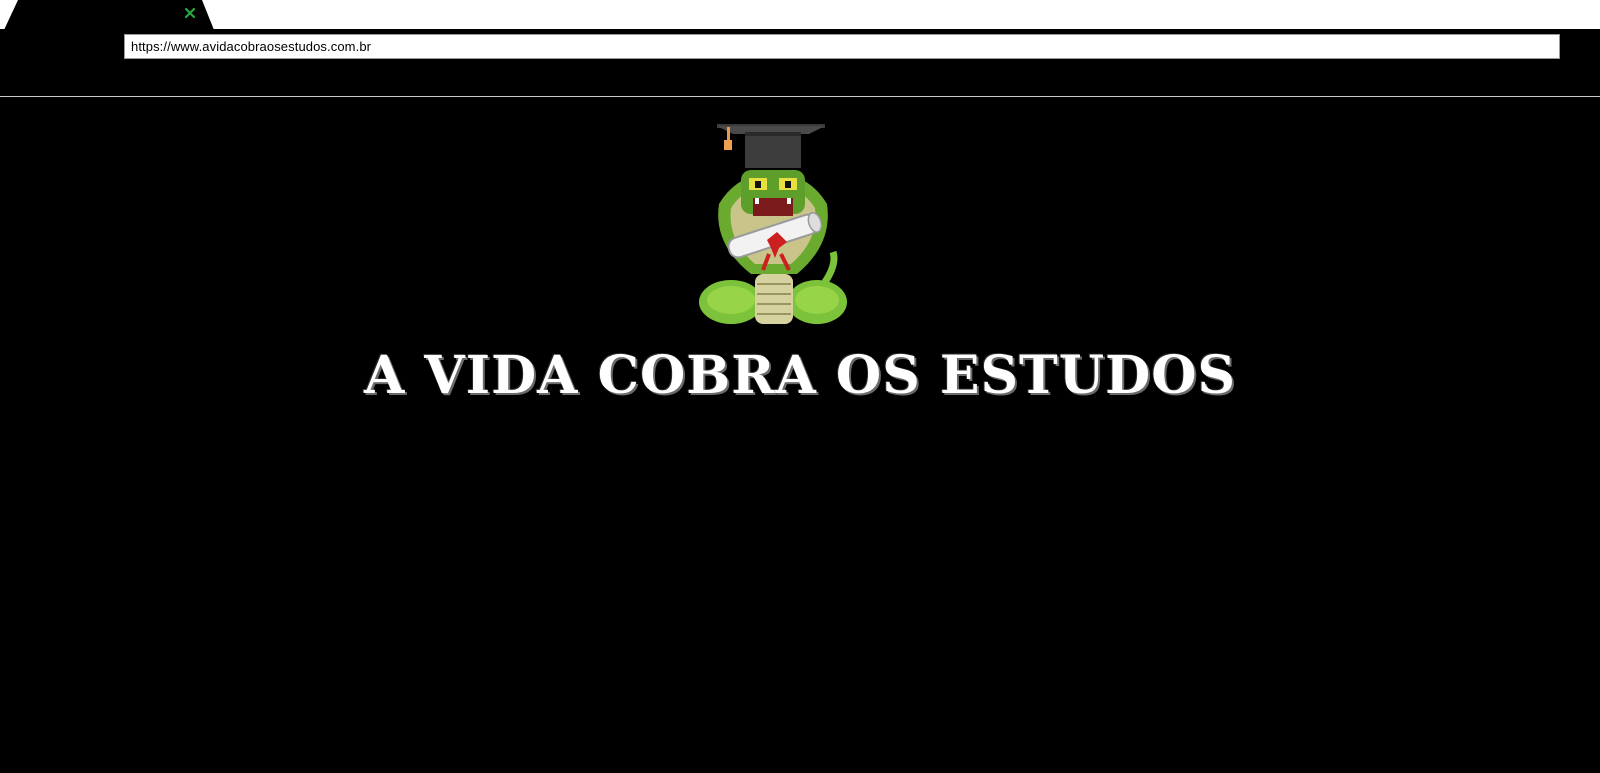 This screenshot has height=773, width=1600. What do you see at coordinates (190, 13) in the screenshot?
I see `close-icon` at bounding box center [190, 13].